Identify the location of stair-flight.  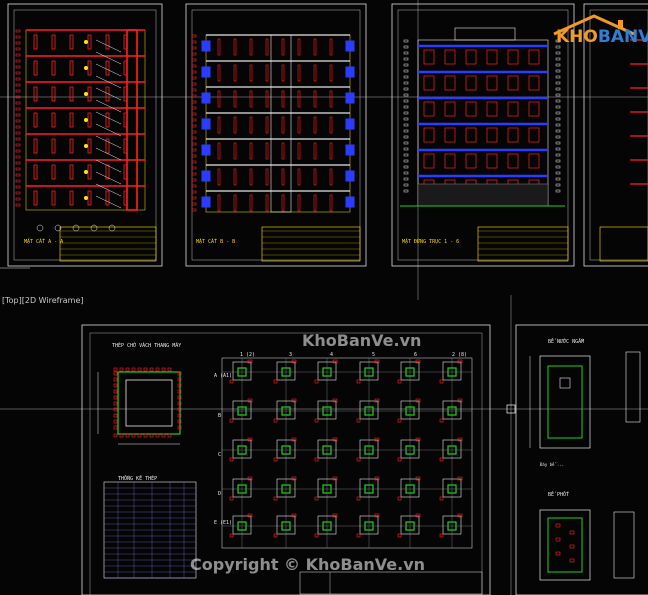
(108, 154).